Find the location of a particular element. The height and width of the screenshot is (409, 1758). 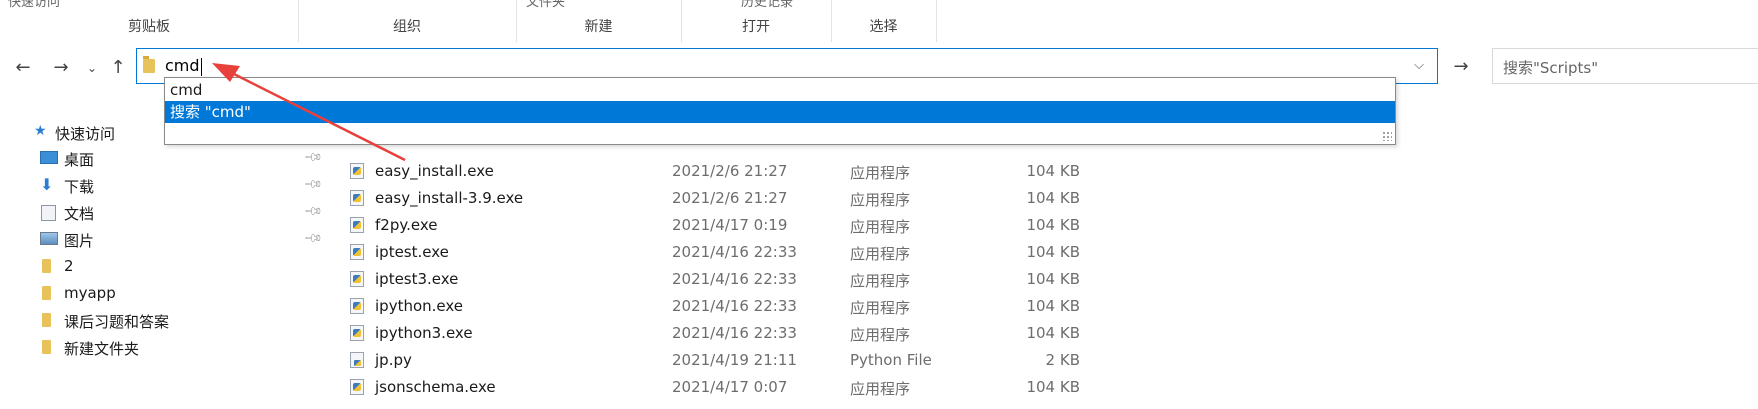

ribbon-group-open: 历史记录 打开 is located at coordinates (756, 21).